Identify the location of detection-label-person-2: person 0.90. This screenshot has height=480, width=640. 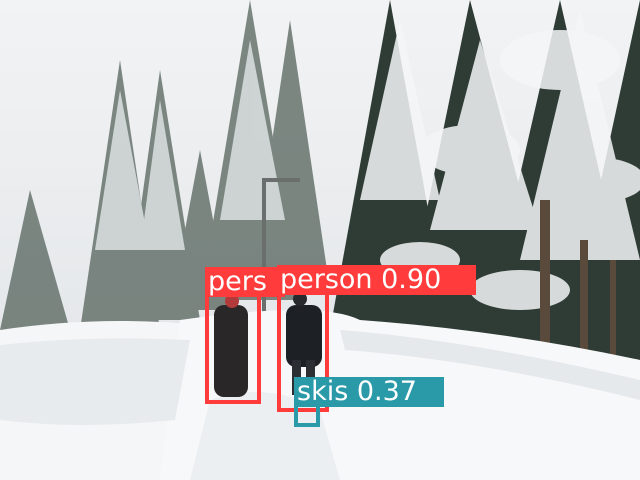
(376, 280).